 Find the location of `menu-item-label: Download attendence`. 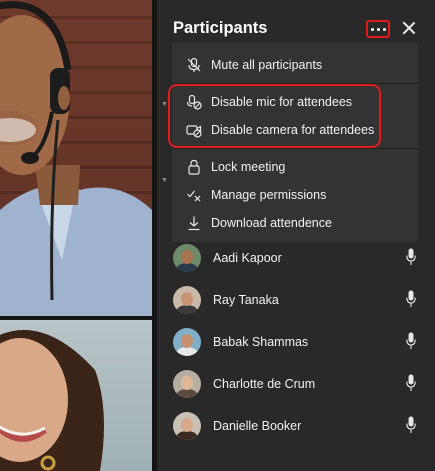

menu-item-label: Download attendence is located at coordinates (271, 223).